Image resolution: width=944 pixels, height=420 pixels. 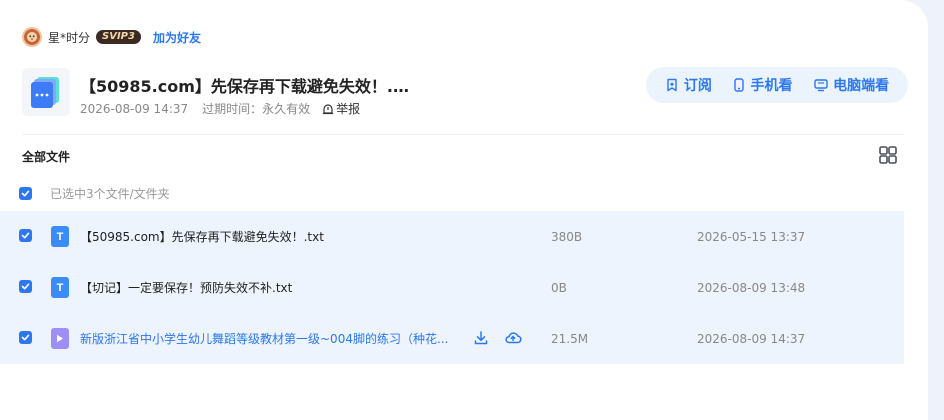 I want to click on grid-view-toggle, so click(x=888, y=157).